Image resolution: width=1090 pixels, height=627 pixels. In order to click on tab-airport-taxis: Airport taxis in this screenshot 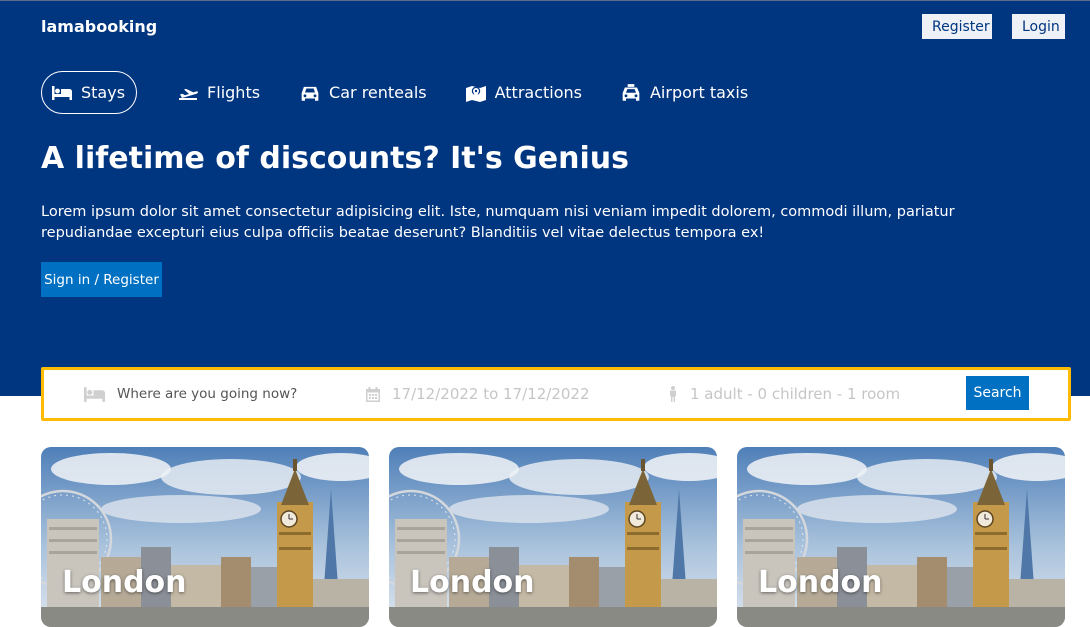, I will do `click(684, 92)`.